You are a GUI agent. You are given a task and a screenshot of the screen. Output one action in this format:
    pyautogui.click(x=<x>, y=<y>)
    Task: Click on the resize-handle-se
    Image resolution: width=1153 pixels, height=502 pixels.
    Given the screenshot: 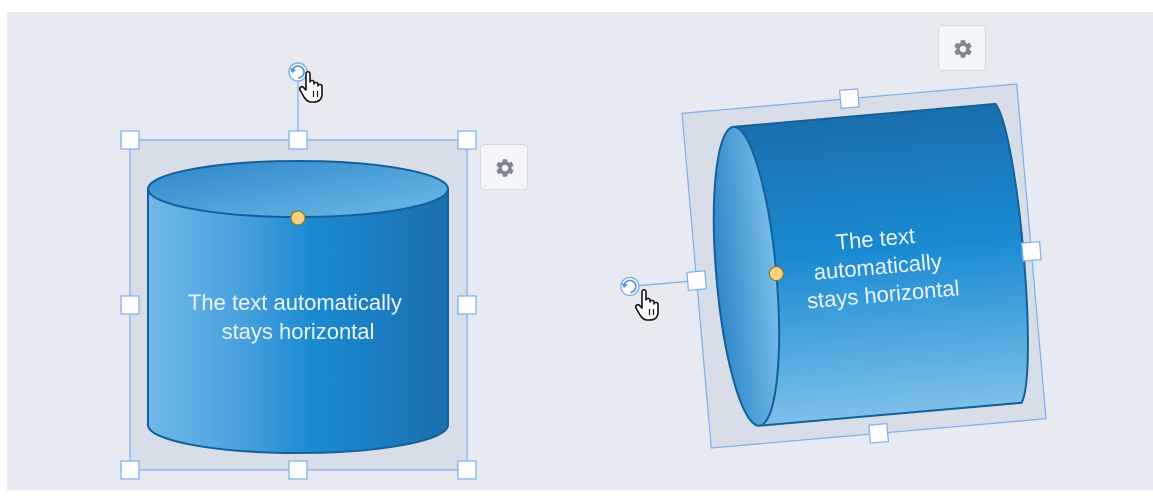 What is the action you would take?
    pyautogui.click(x=467, y=470)
    